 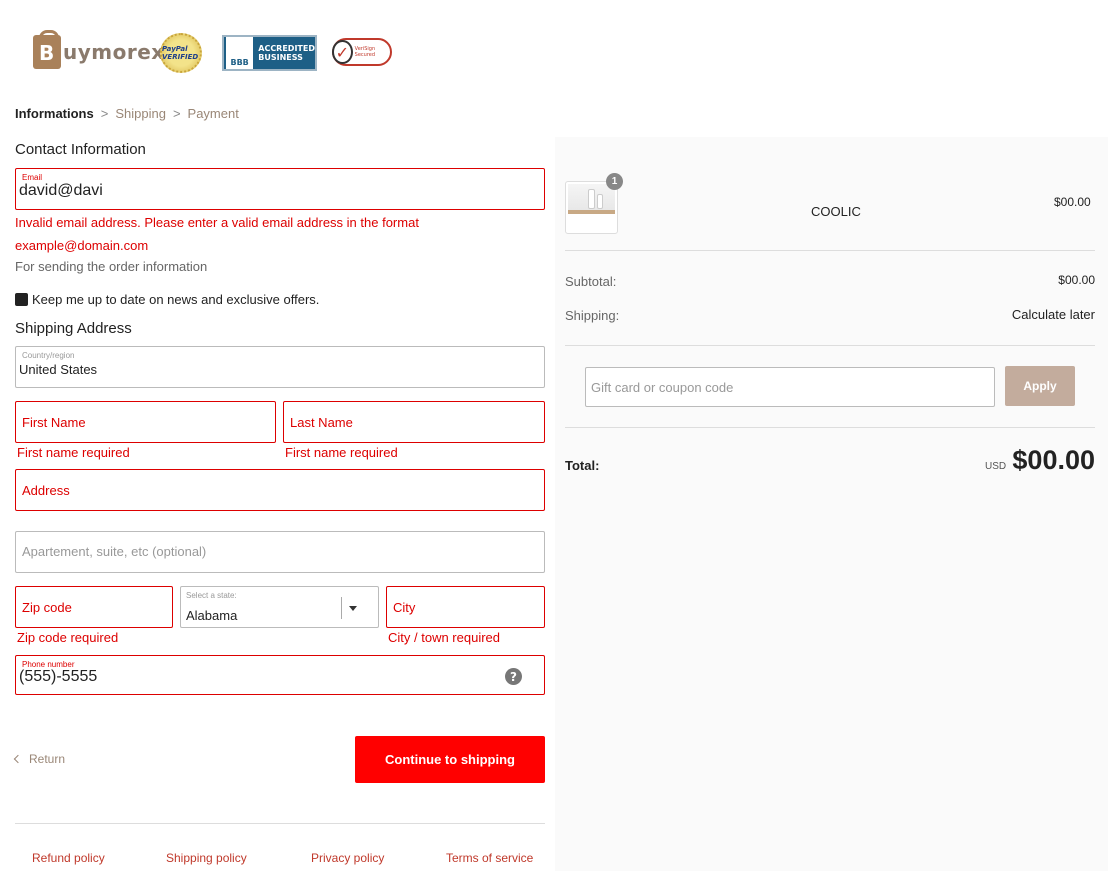 I want to click on terms-of-service-link: Terms of service, so click(x=489, y=858).